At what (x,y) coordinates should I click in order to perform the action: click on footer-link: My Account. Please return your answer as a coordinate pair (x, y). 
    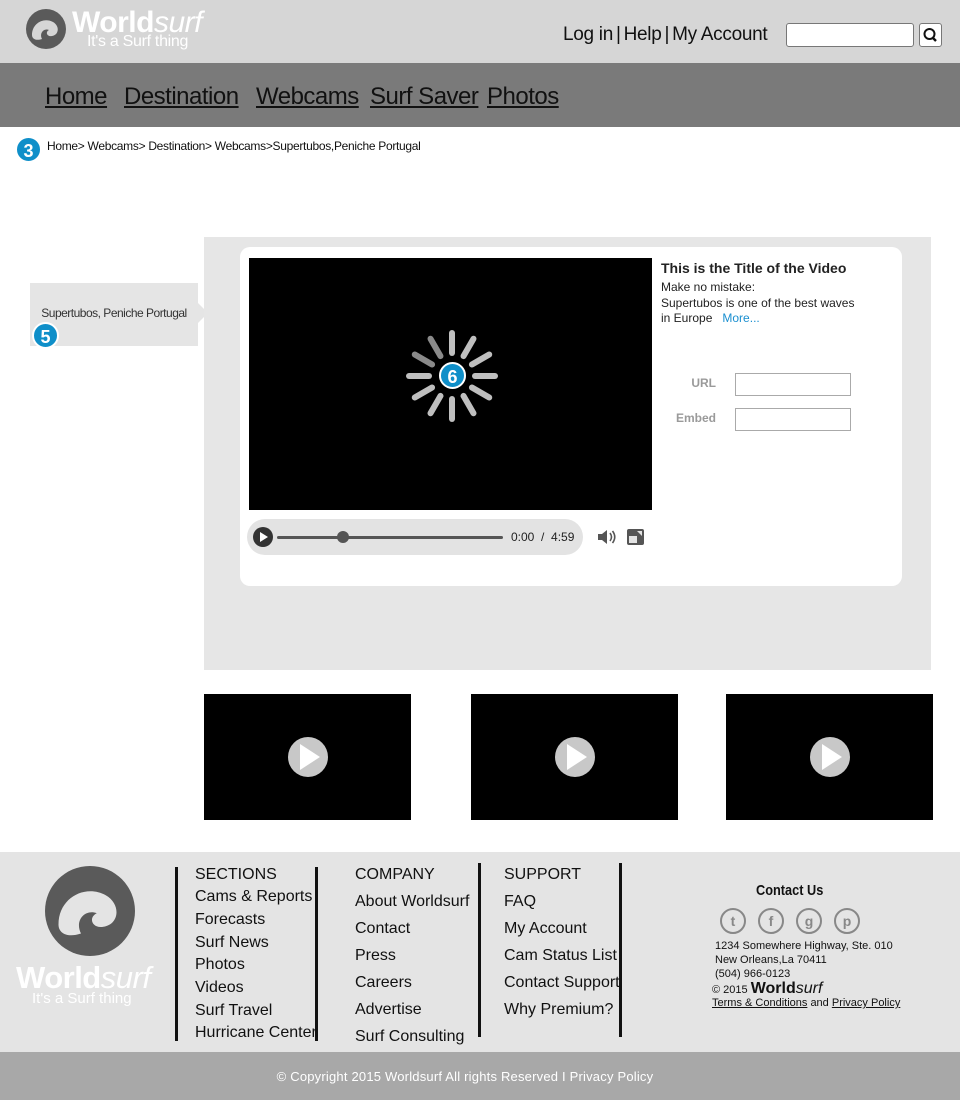
    Looking at the image, I should click on (545, 929).